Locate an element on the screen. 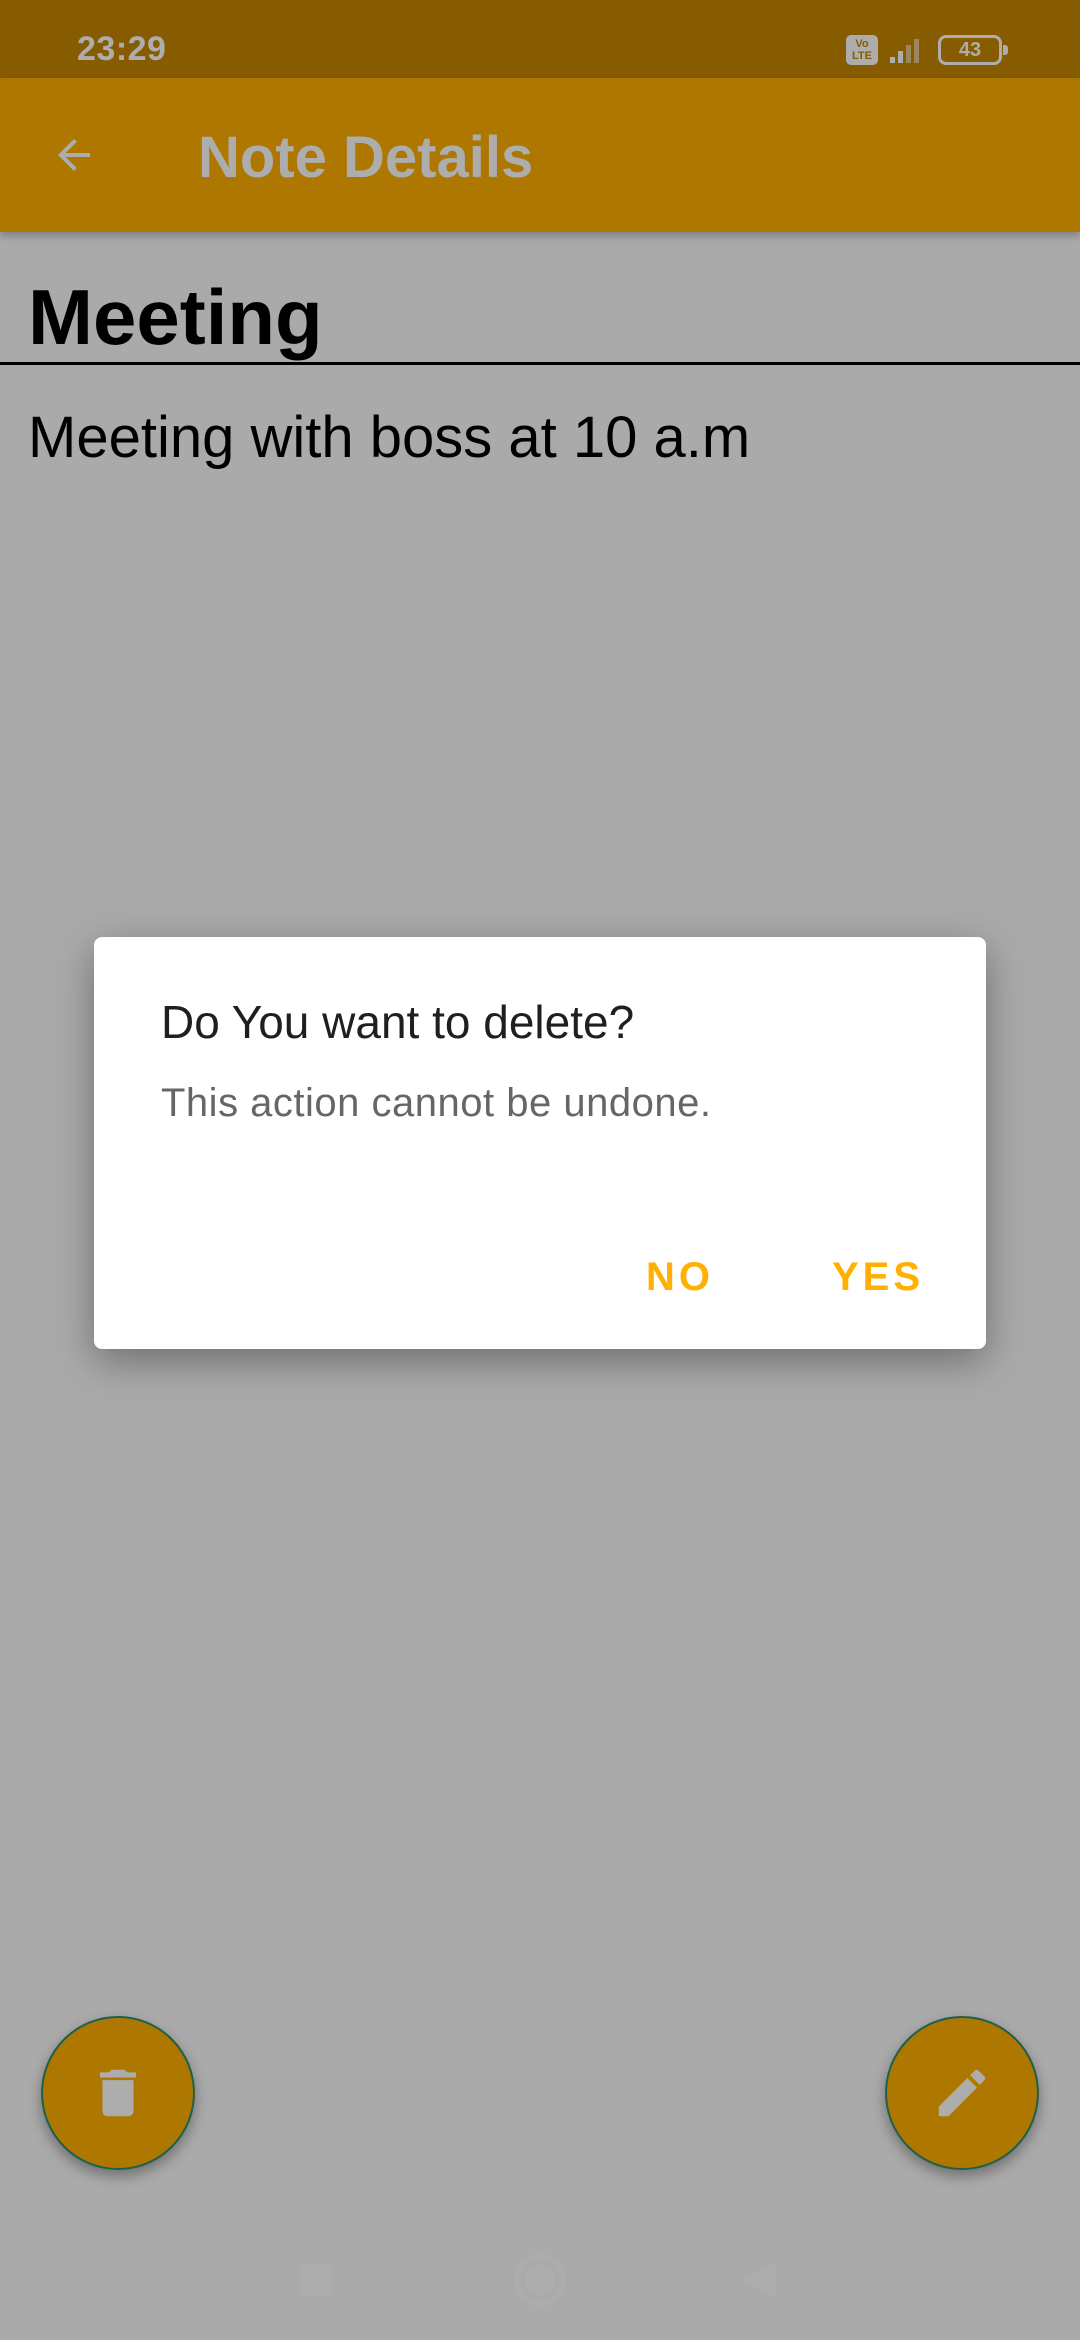  no-button: NO is located at coordinates (680, 1277).